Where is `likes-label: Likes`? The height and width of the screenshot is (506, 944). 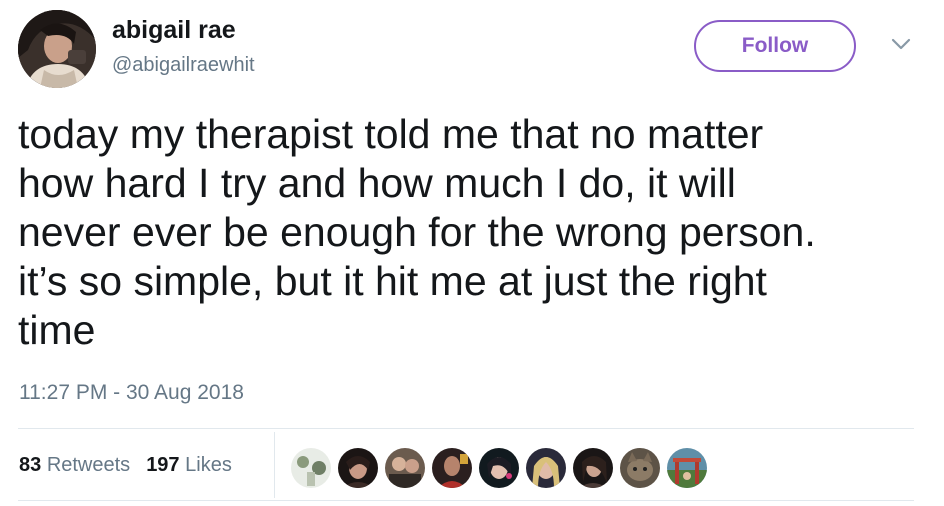
likes-label: Likes is located at coordinates (208, 465).